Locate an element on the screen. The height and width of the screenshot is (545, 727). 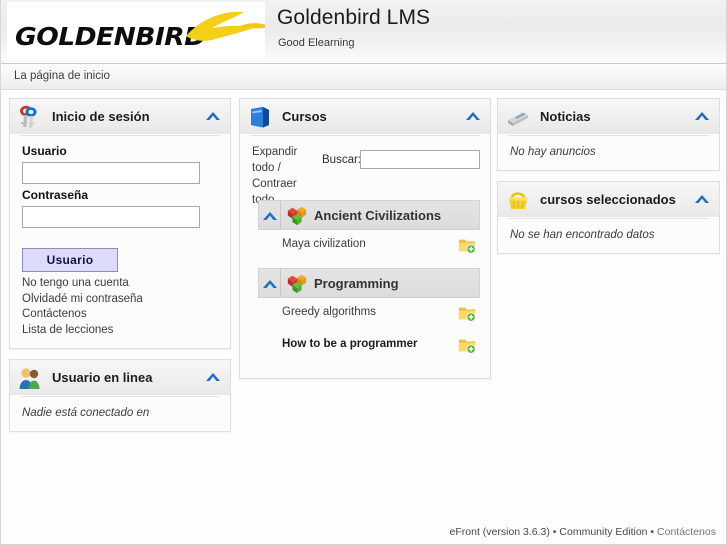
logo-wordmark: GOLDENBIRD is located at coordinates (110, 36).